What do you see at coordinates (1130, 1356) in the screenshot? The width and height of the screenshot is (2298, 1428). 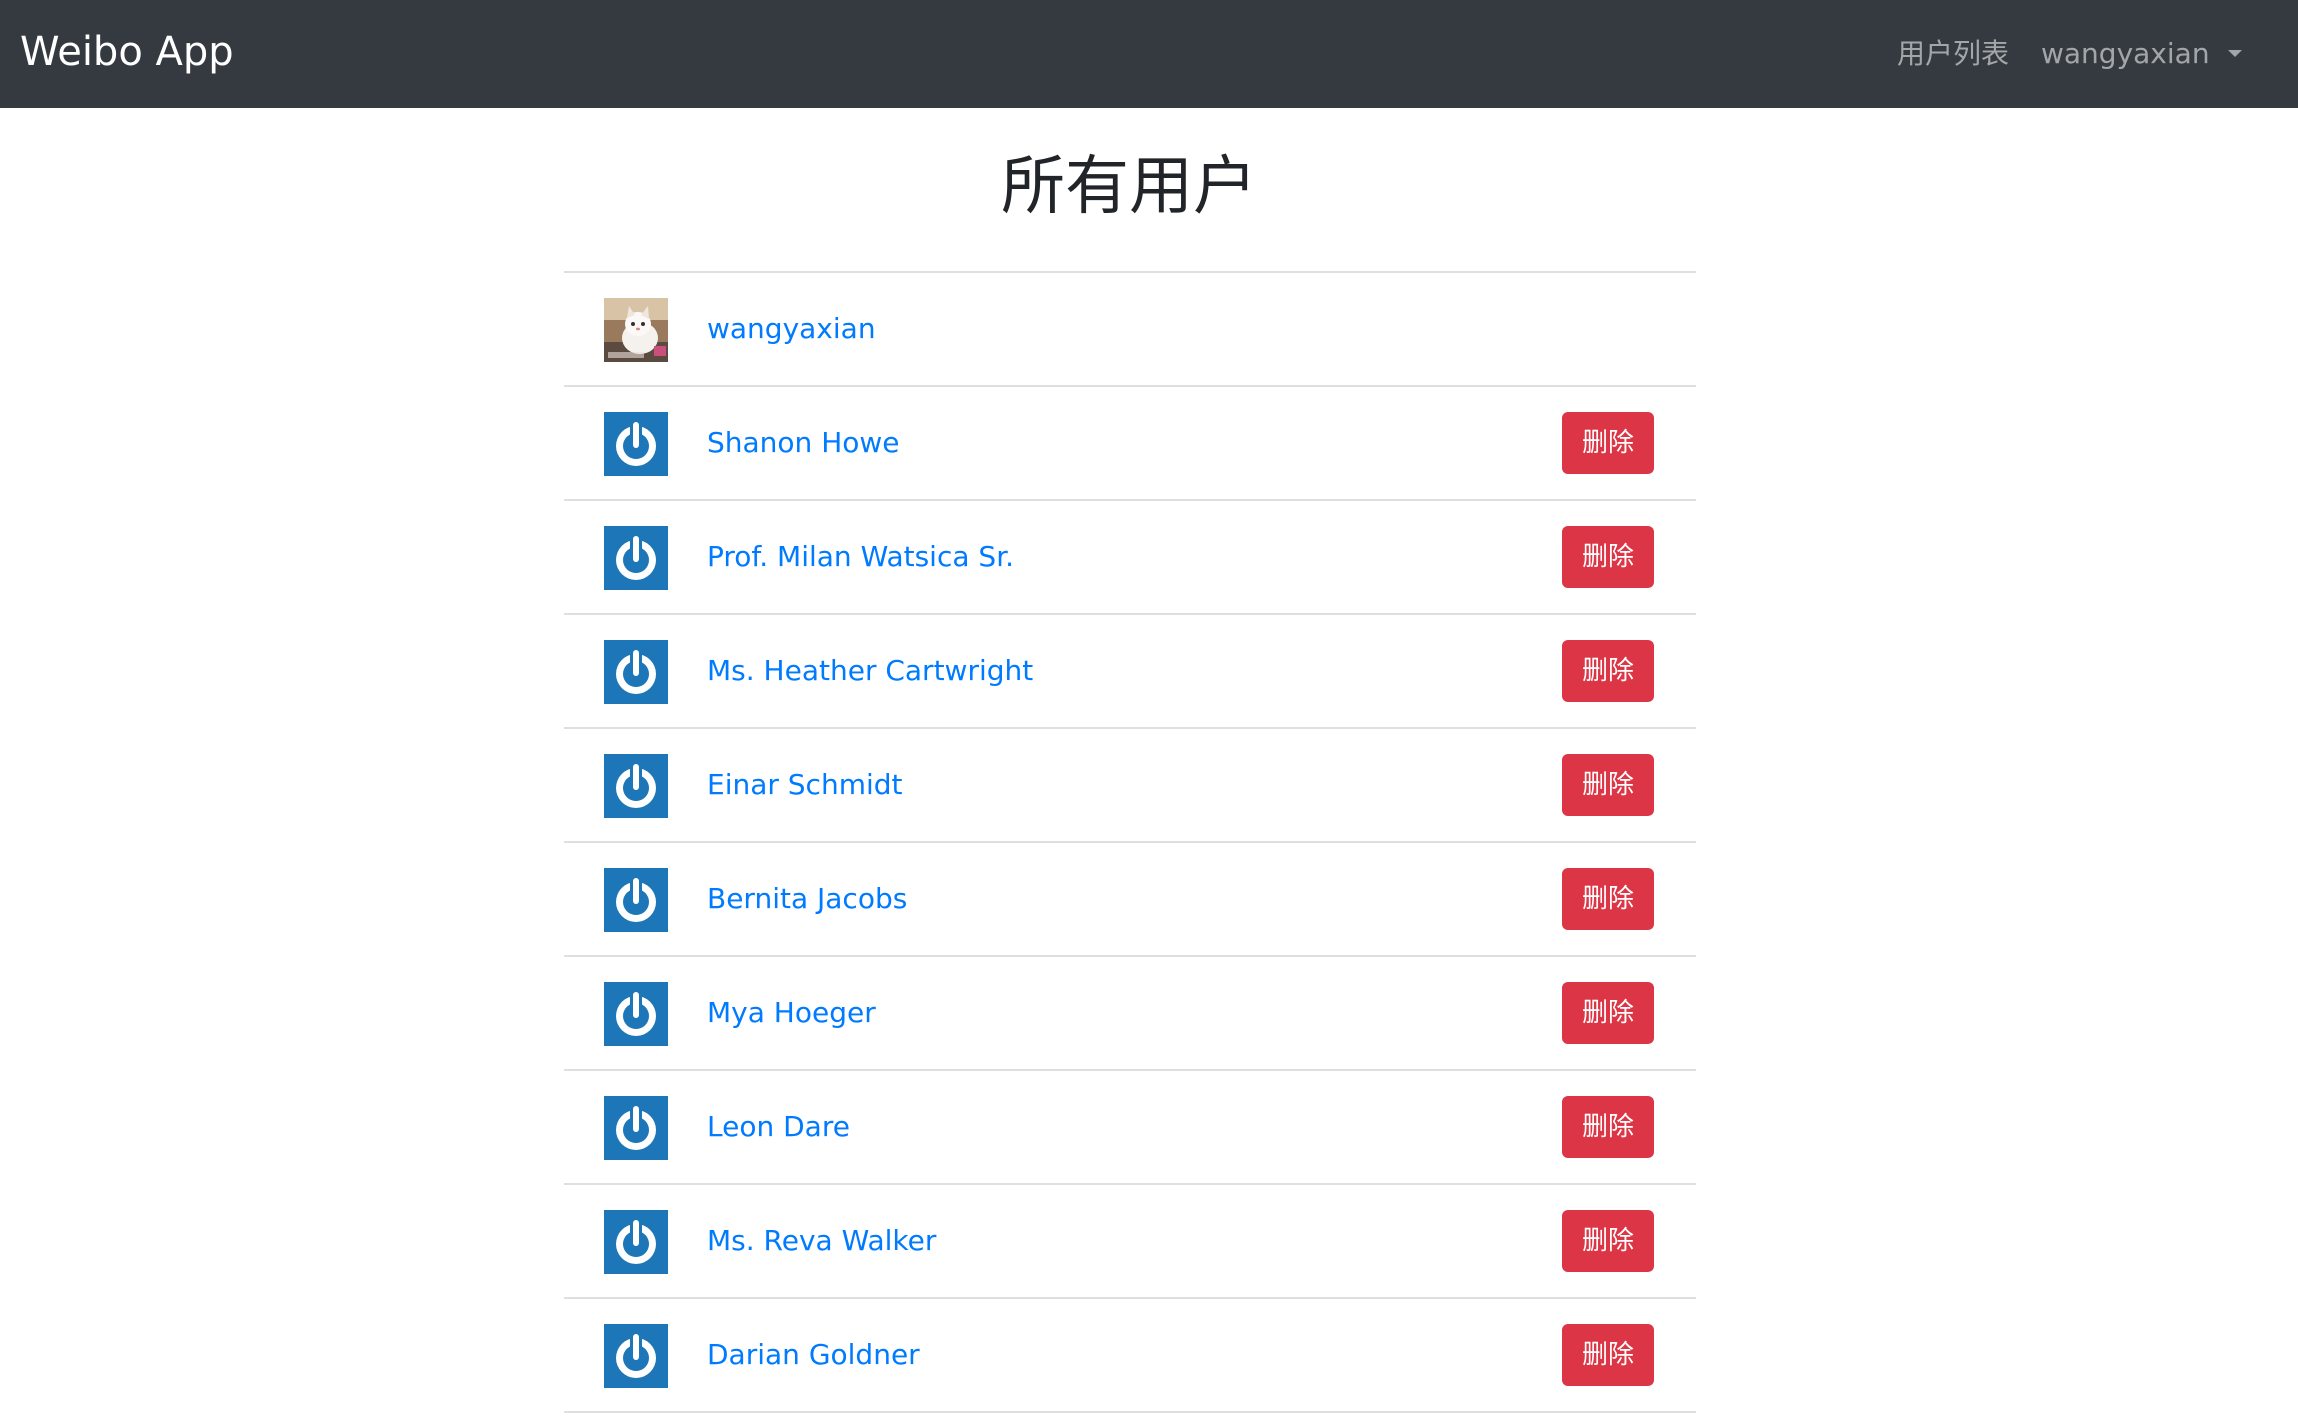 I see `user-row-9: Darian Goldner 删除` at bounding box center [1130, 1356].